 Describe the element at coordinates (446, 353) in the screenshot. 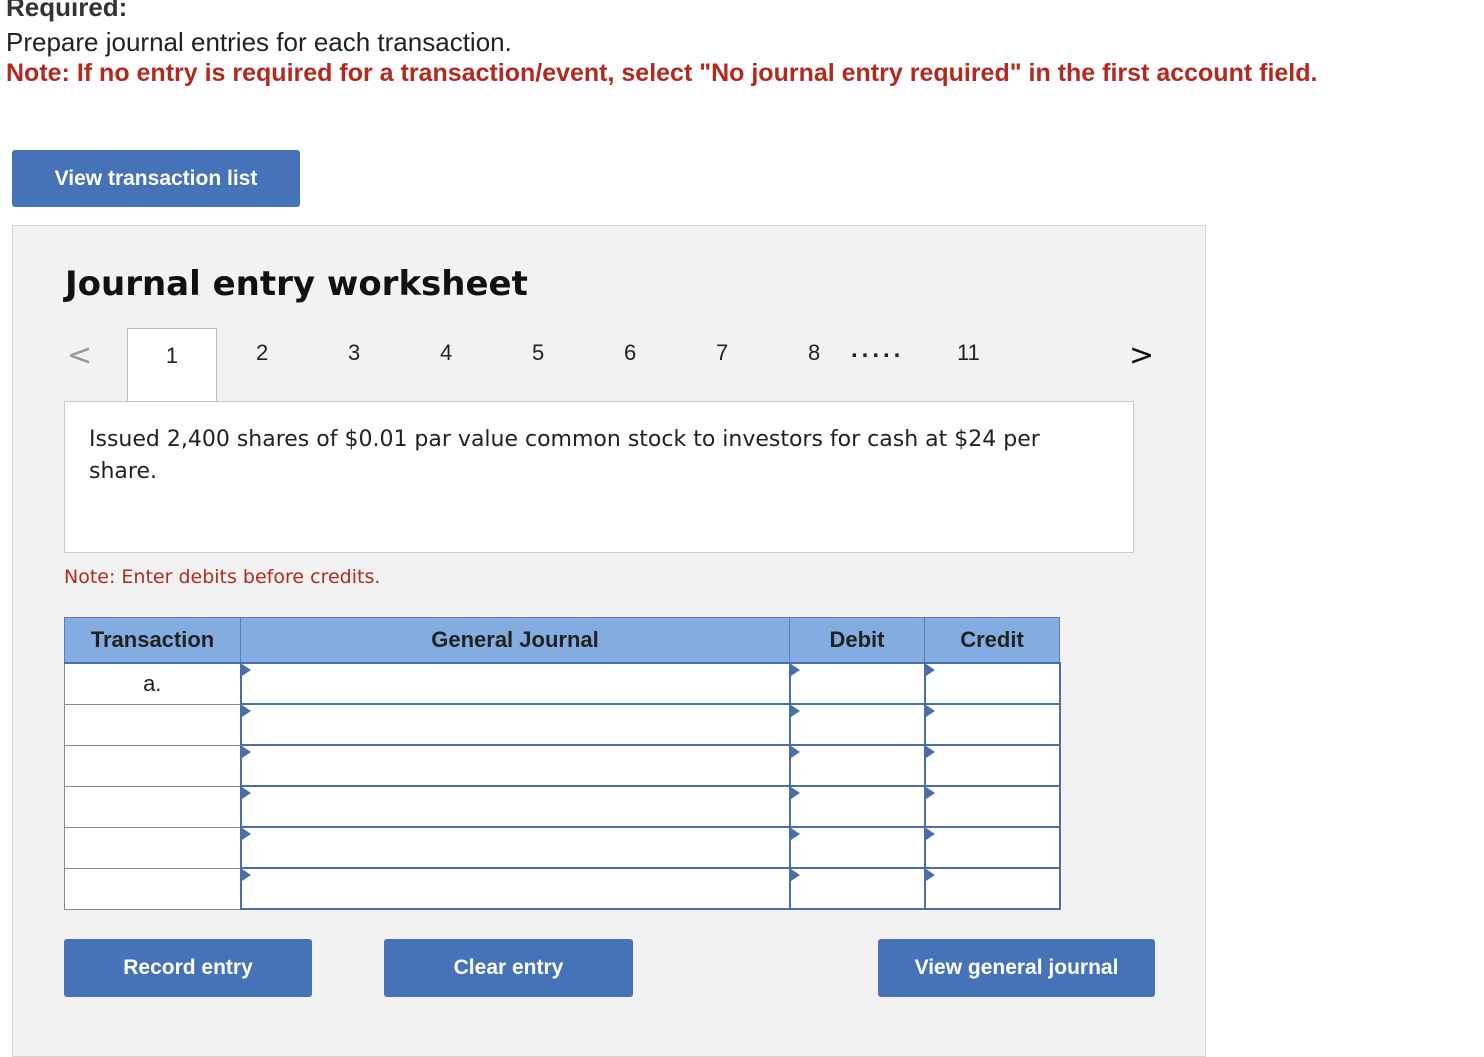

I see `tab-4: 4` at that location.